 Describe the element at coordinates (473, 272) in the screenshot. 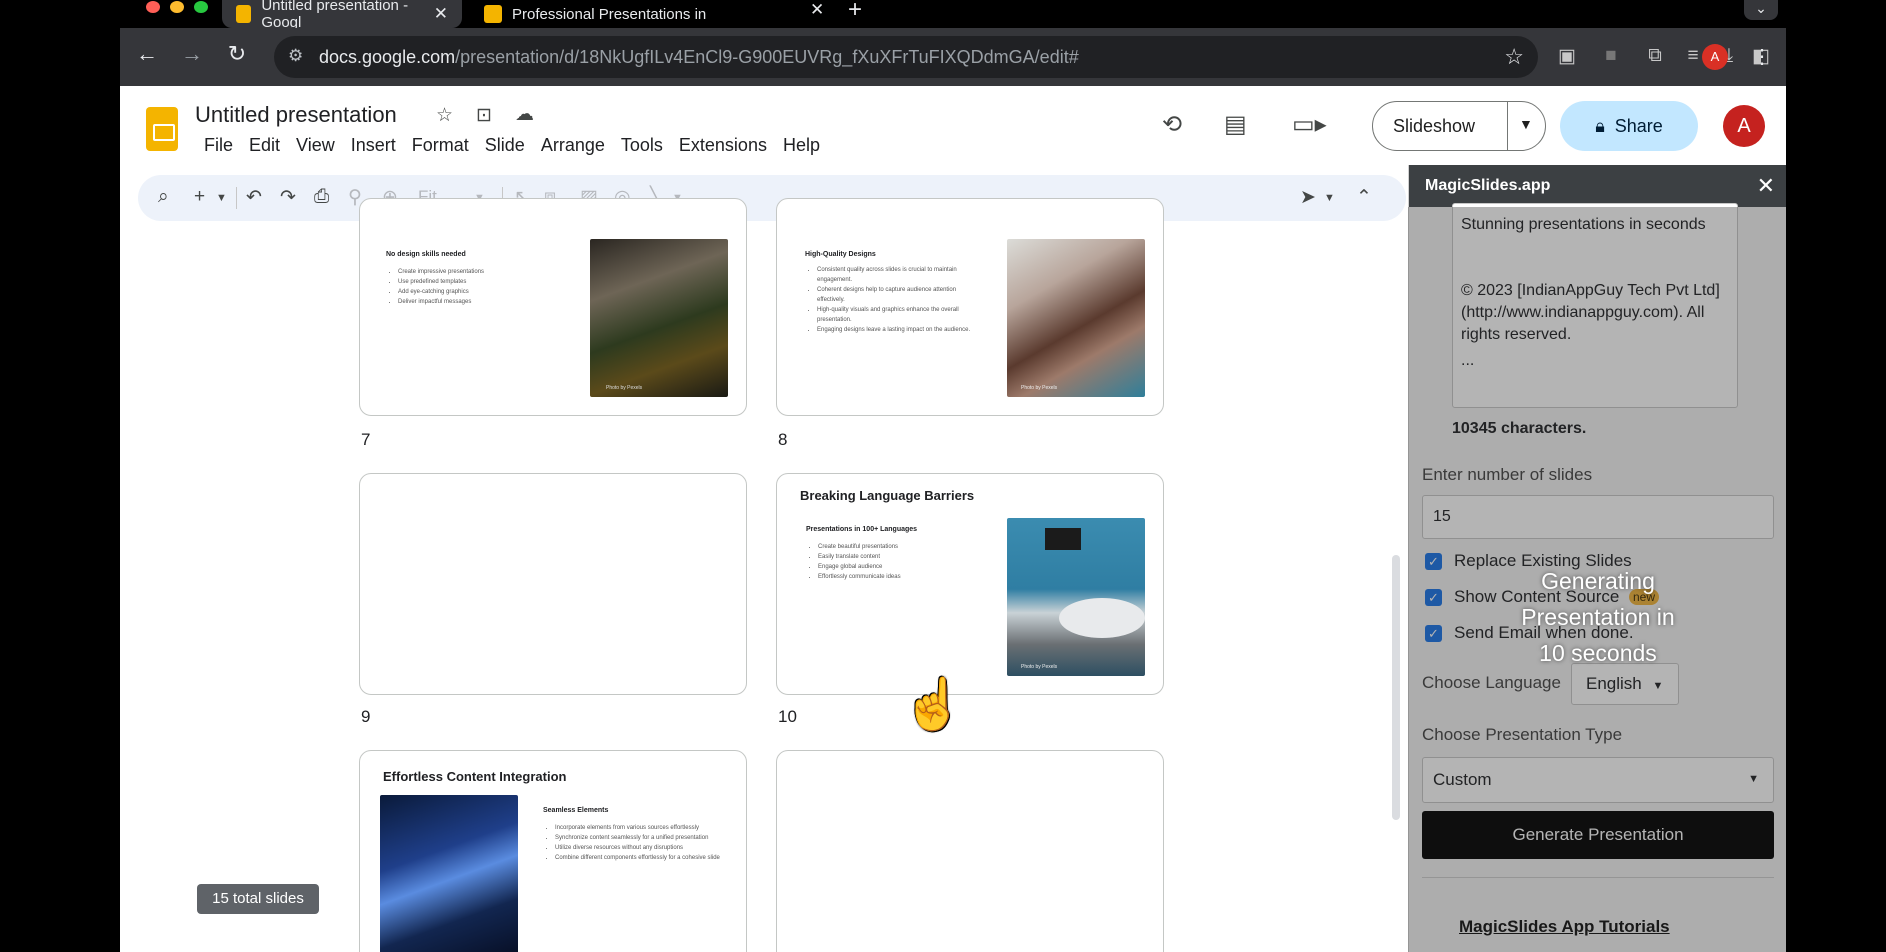

I see `bullet: Create impressive presentations` at that location.